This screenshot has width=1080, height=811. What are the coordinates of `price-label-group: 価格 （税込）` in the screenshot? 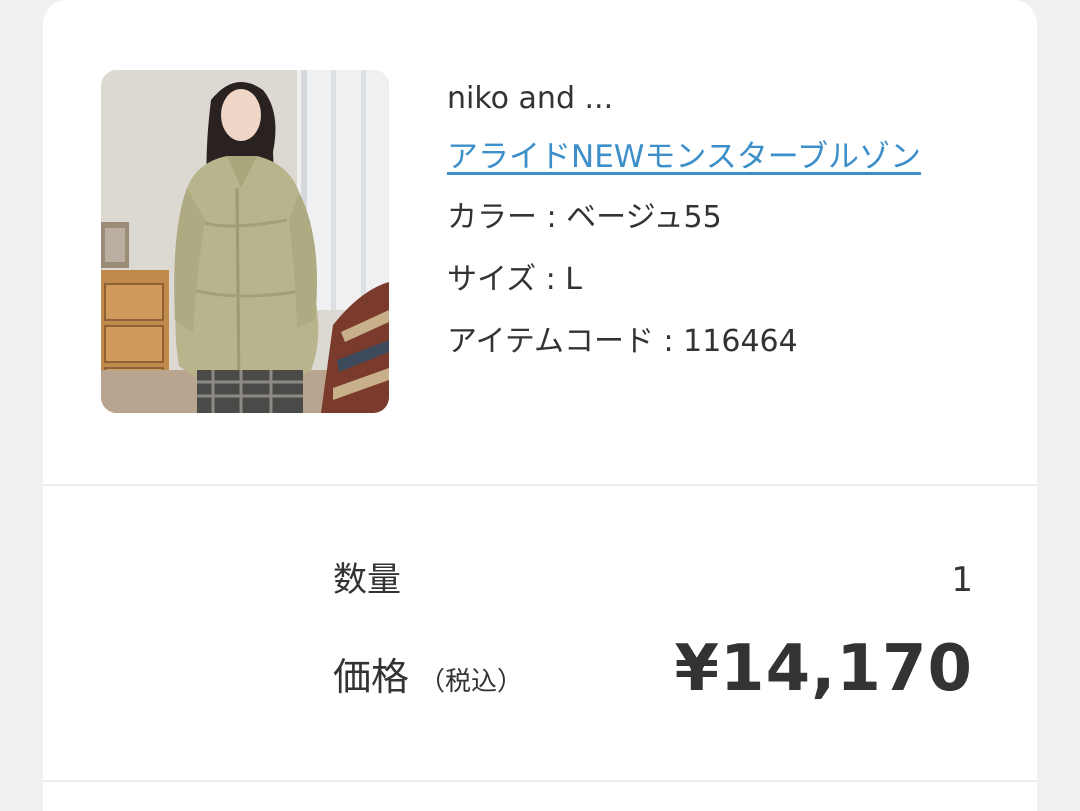 It's located at (428, 673).